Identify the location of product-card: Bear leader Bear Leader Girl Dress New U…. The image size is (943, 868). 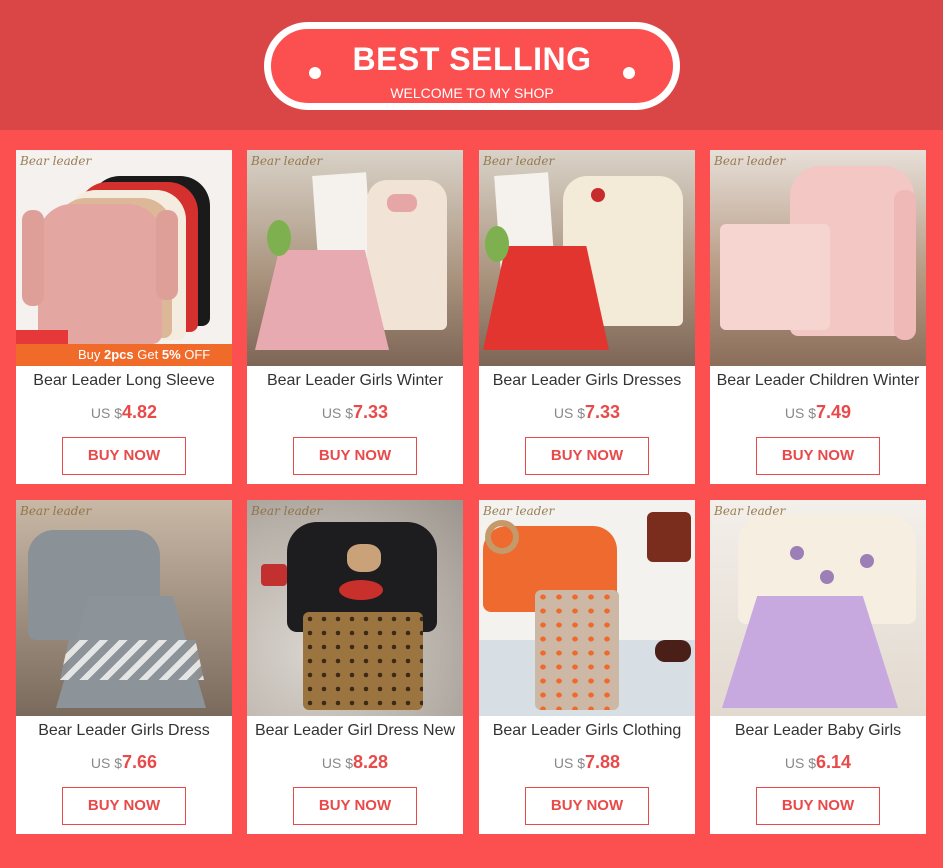
(355, 667).